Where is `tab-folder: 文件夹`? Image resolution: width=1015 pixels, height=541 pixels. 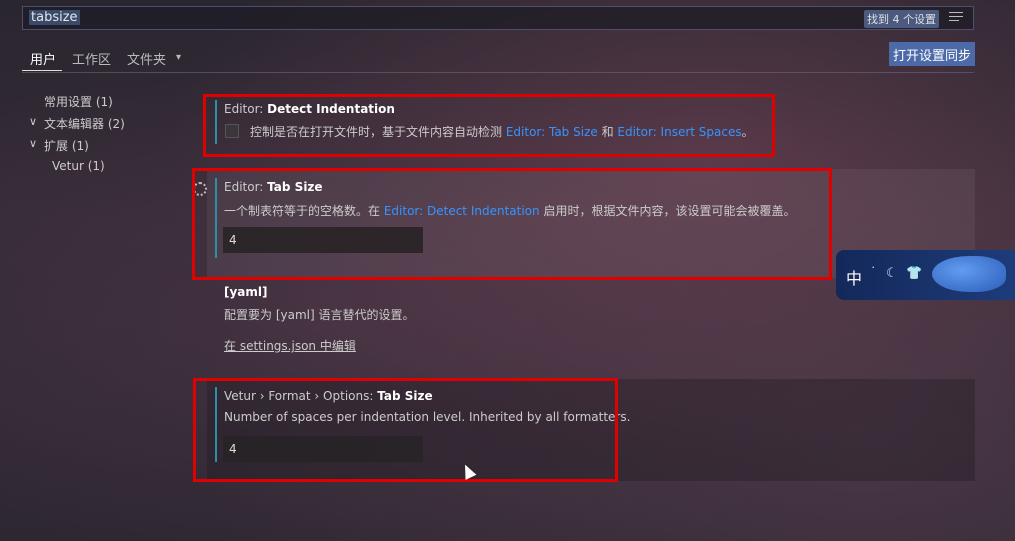
tab-folder: 文件夹 is located at coordinates (146, 58).